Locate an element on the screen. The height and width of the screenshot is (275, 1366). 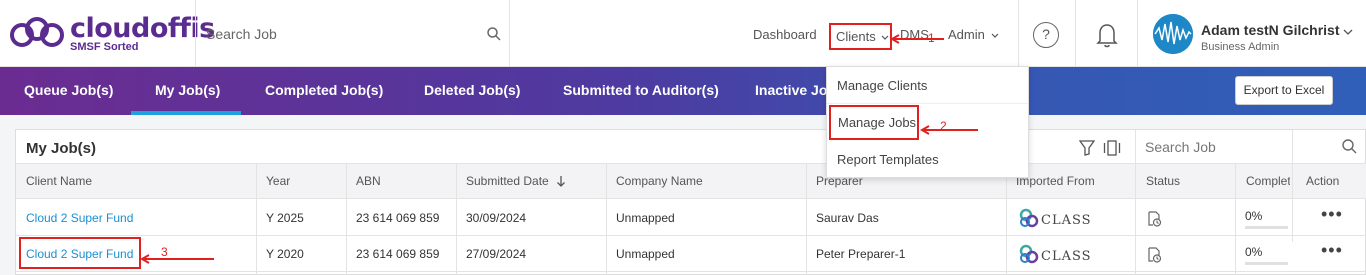
nav-admin: Admin is located at coordinates (973, 34).